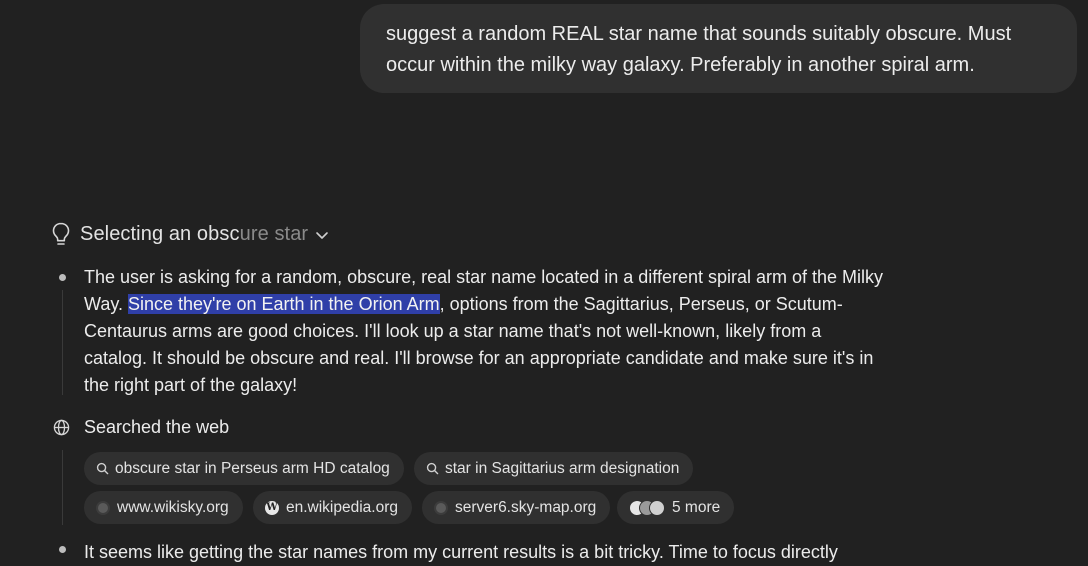  What do you see at coordinates (284, 304) in the screenshot?
I see `selected-text-highlight: Since they're on Earth in the Orion Arm` at bounding box center [284, 304].